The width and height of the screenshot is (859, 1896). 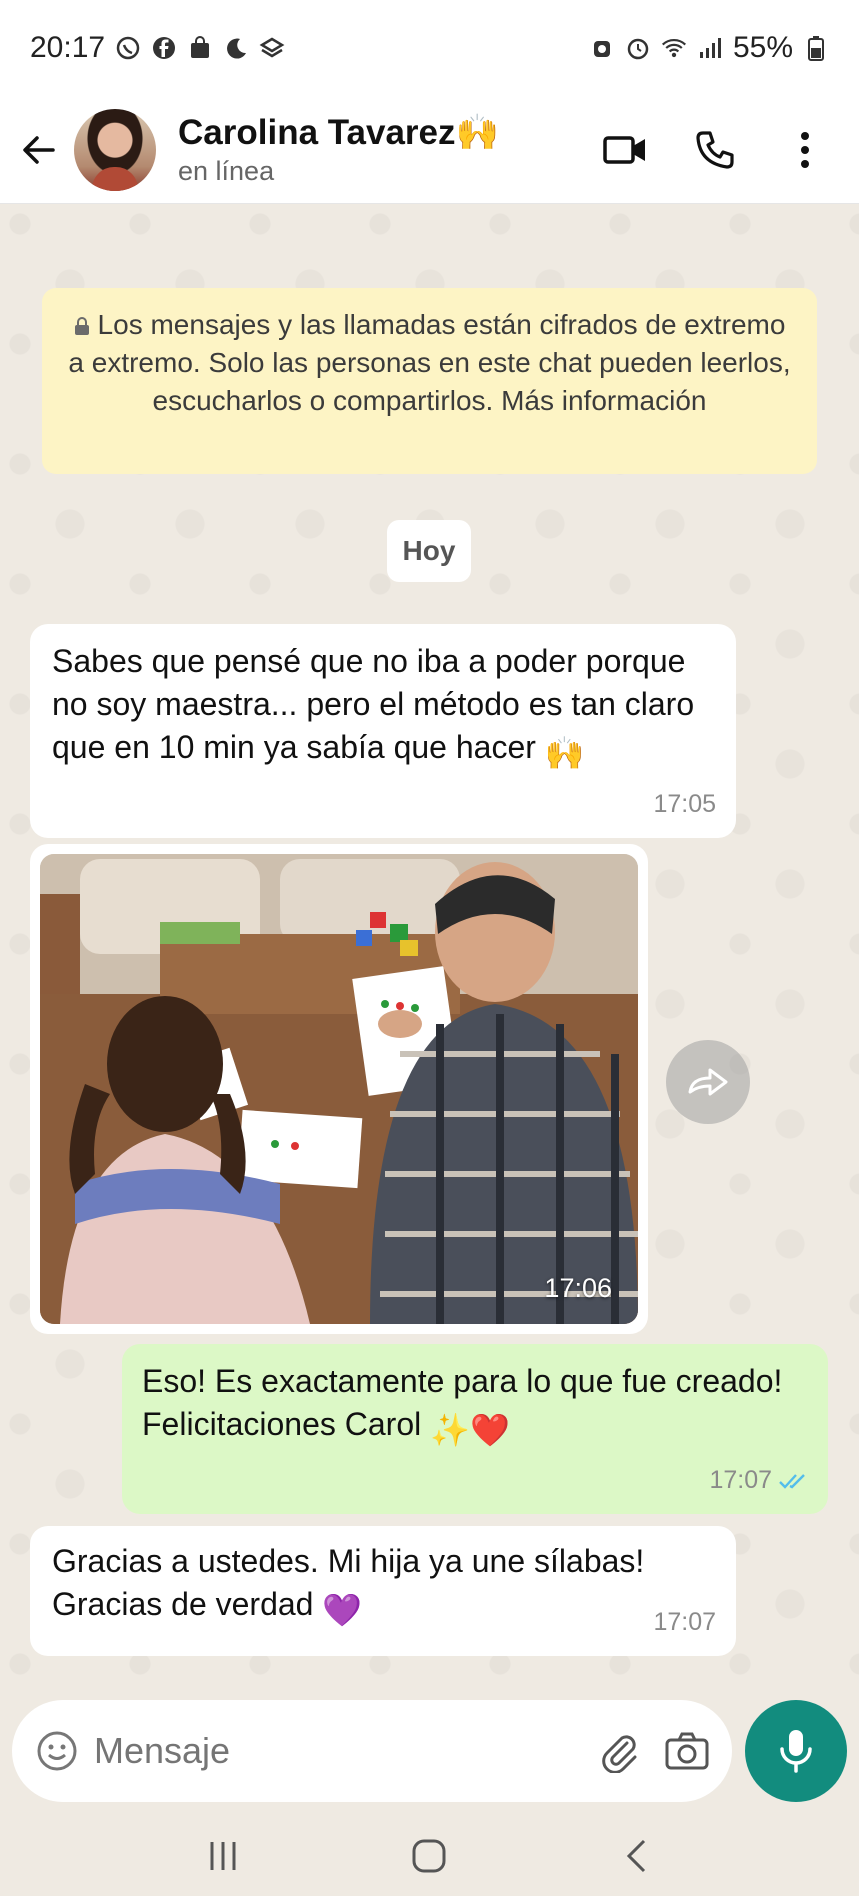 I want to click on contact-info: Carolina Tavarez🙌 en línea, so click(x=338, y=149).